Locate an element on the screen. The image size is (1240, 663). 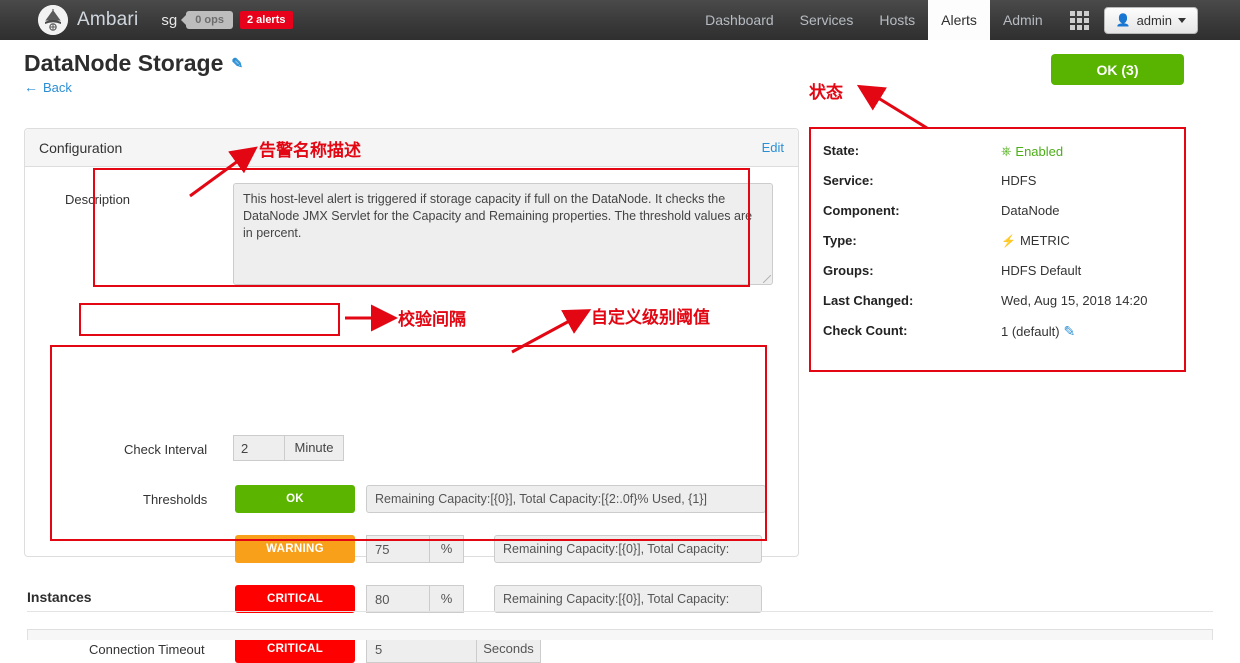
info-key-state: State: is located at coordinates (841, 150).